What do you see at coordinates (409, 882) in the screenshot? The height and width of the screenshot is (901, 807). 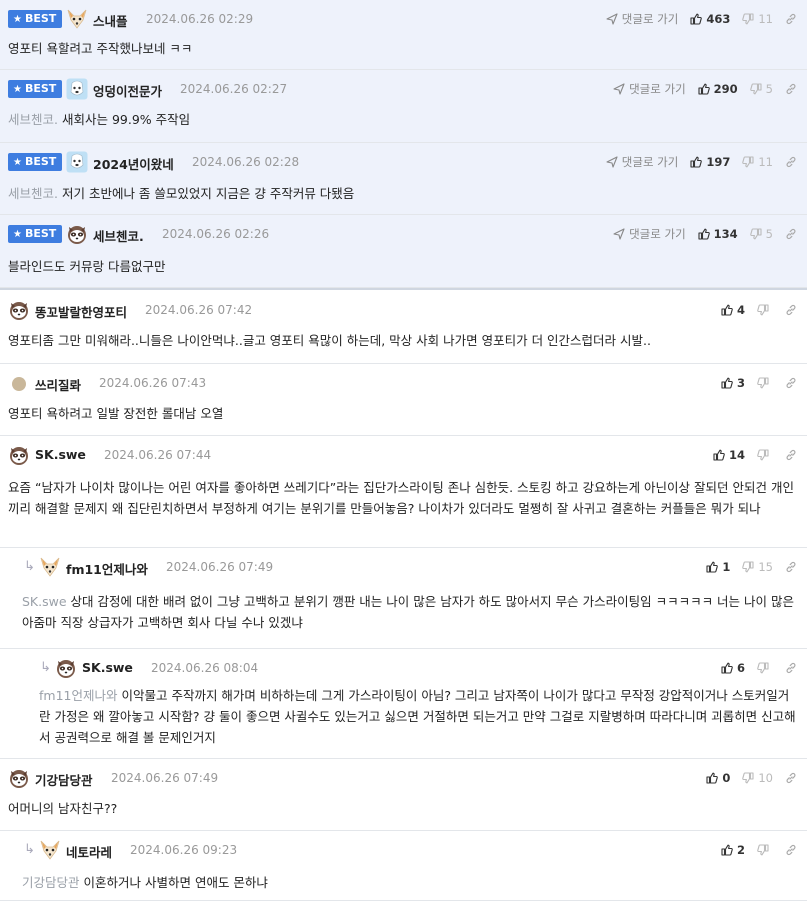 I see `comment-body: 기강담당관 이혼하거나 사별하면 연애도 몬하냐` at bounding box center [409, 882].